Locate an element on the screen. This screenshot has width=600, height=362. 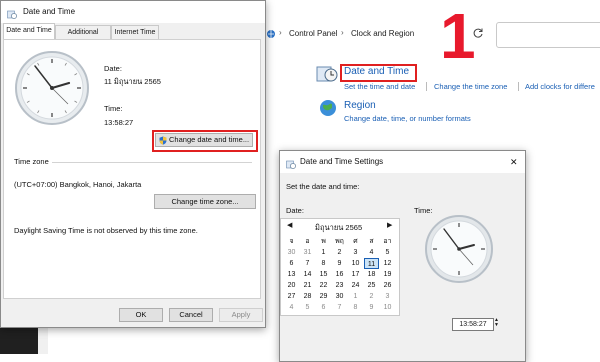
settings-title: Date and Time Settings is located at coordinates (342, 161).